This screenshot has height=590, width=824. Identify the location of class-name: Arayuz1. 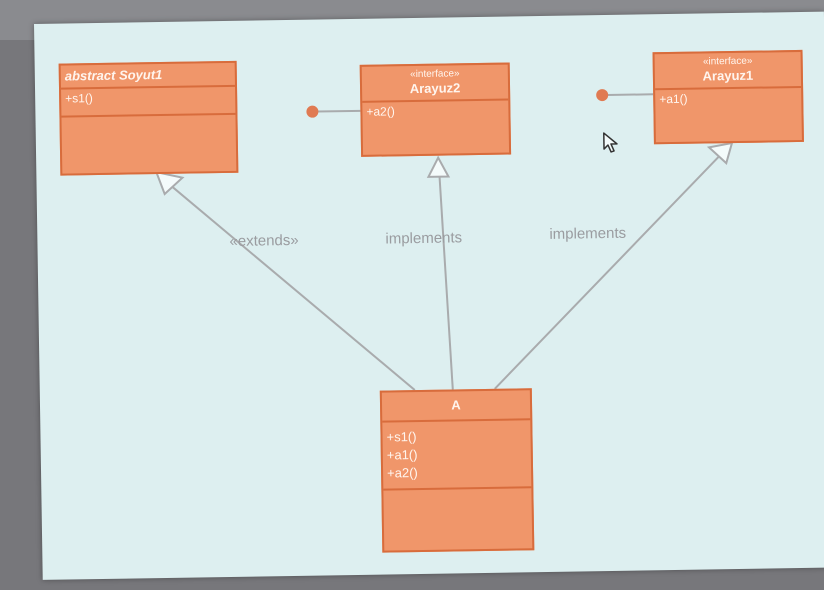
(728, 75).